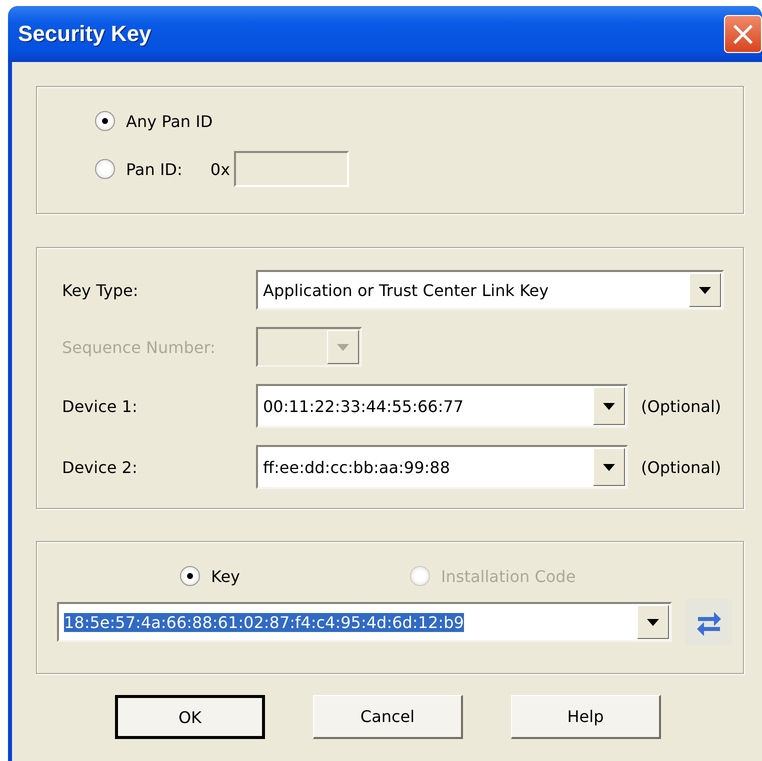 Image resolution: width=762 pixels, height=761 pixels. Describe the element at coordinates (225, 576) in the screenshot. I see `radio-label: Key` at that location.